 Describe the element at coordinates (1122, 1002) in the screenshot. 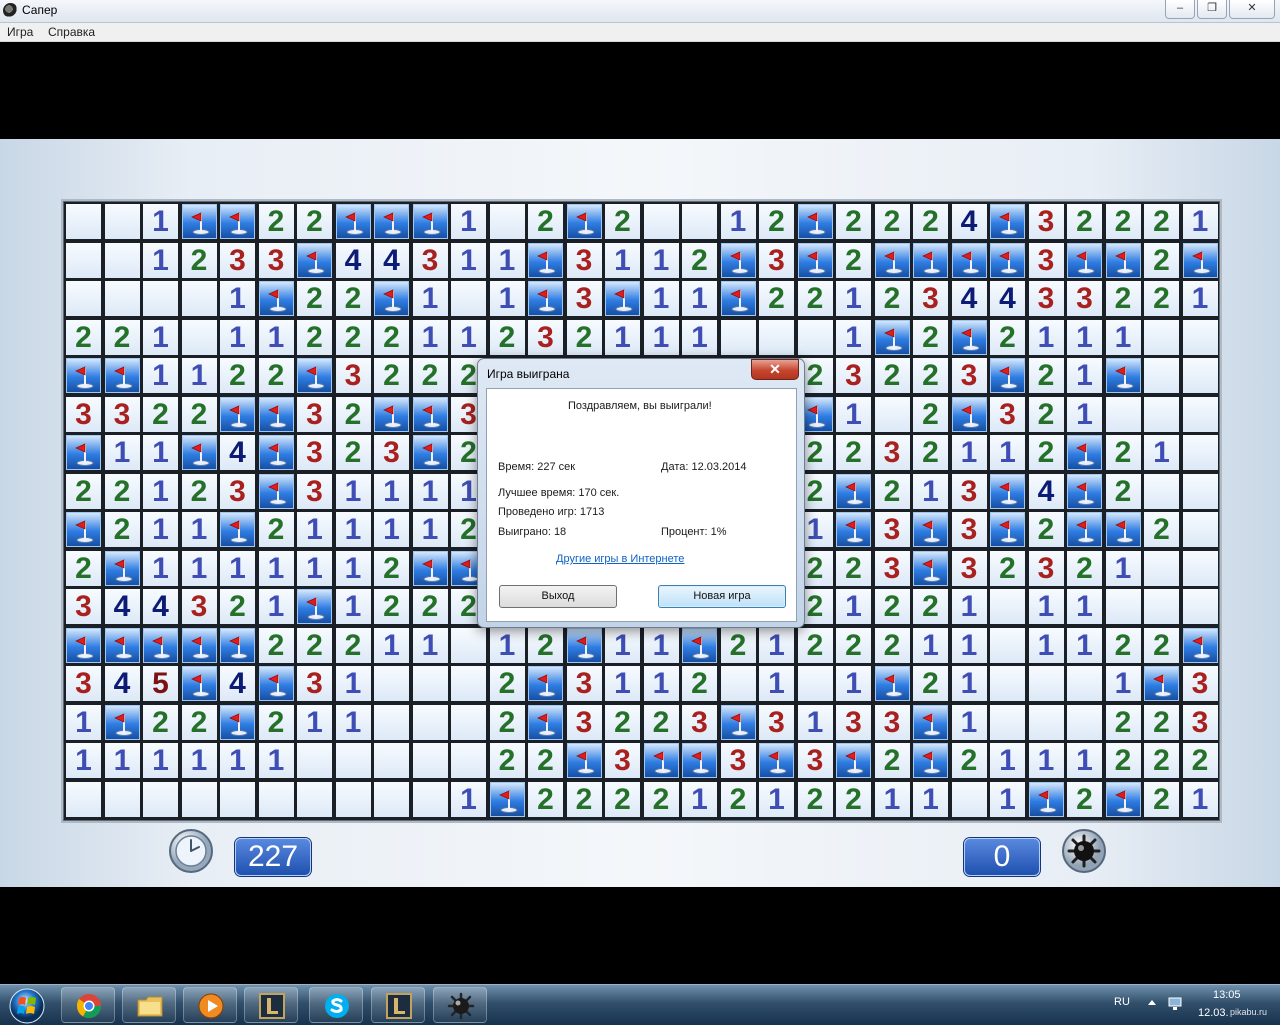

I see `language-indicator: RU` at that location.